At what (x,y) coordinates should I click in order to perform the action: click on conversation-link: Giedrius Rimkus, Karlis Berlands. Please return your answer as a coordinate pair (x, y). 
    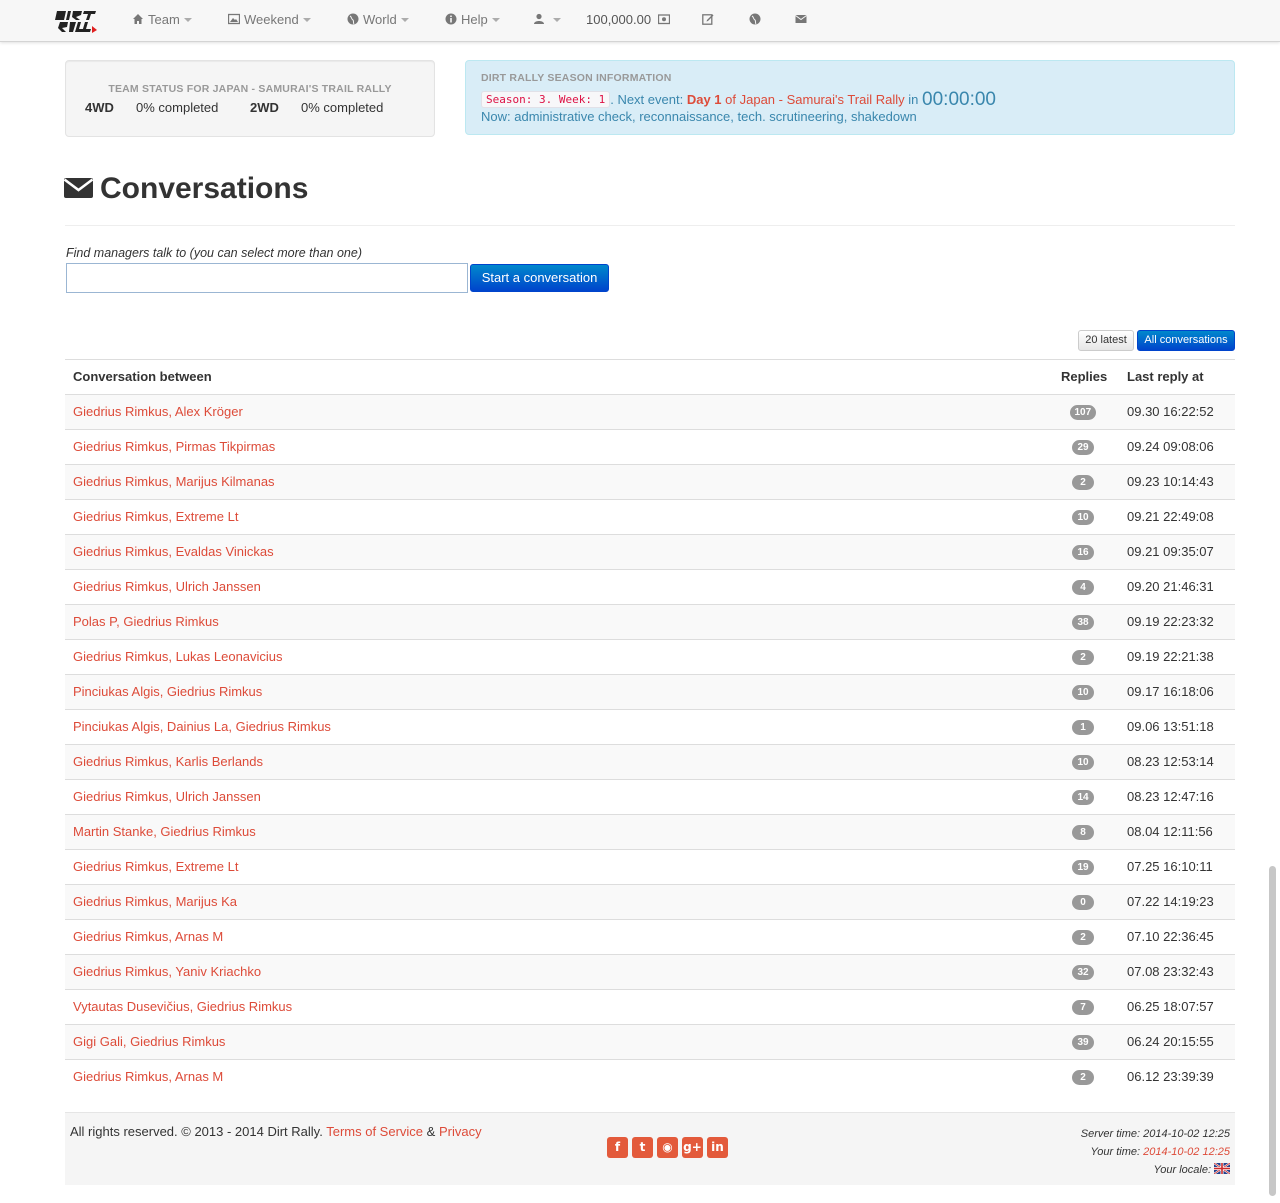
    Looking at the image, I should click on (168, 762).